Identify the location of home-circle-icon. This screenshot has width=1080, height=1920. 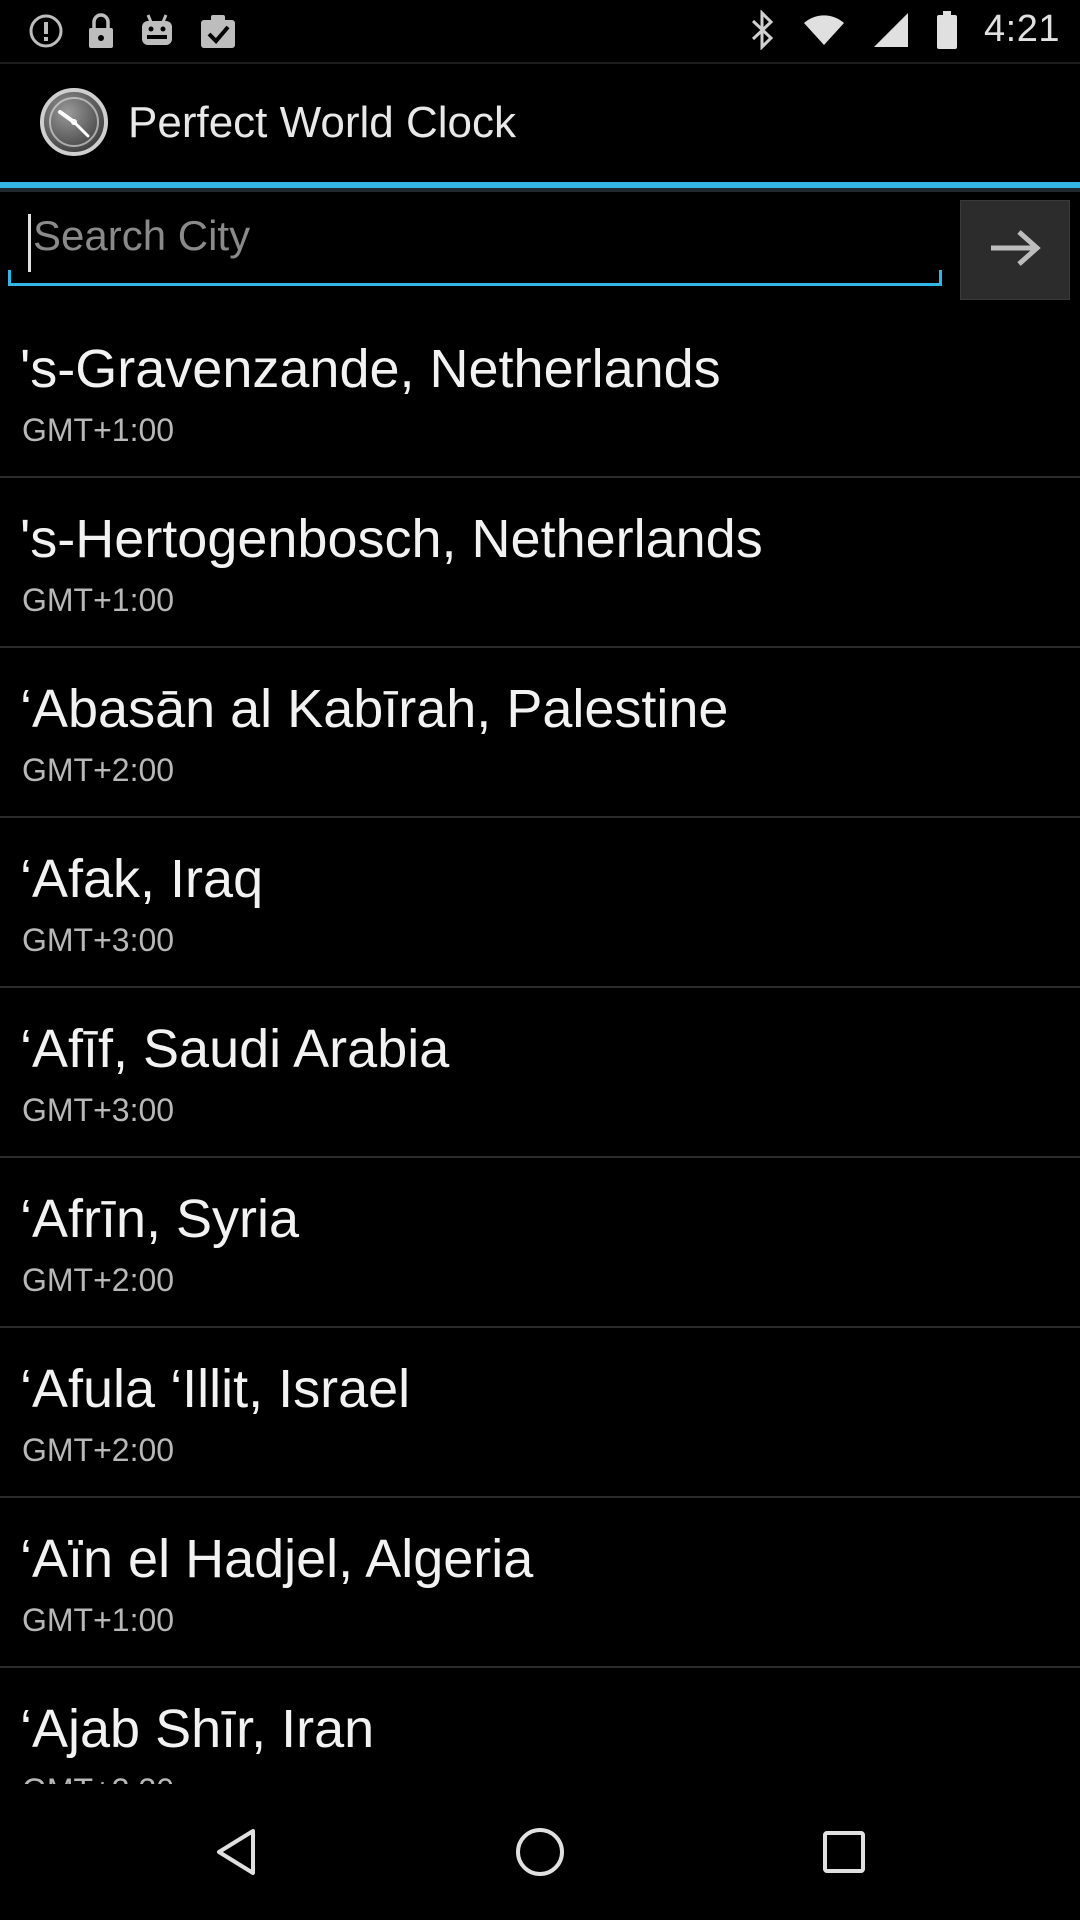
(540, 1854).